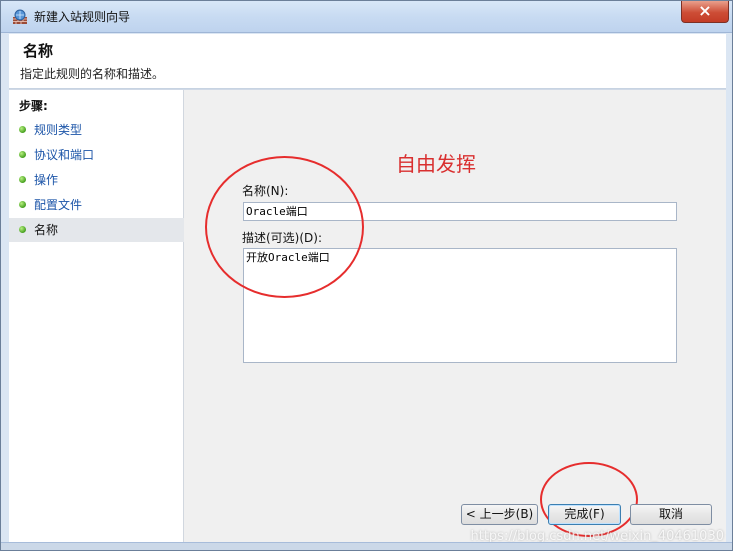 This screenshot has height=551, width=733. Describe the element at coordinates (589, 499) in the screenshot. I see `finish-red-circle-annotation` at that location.